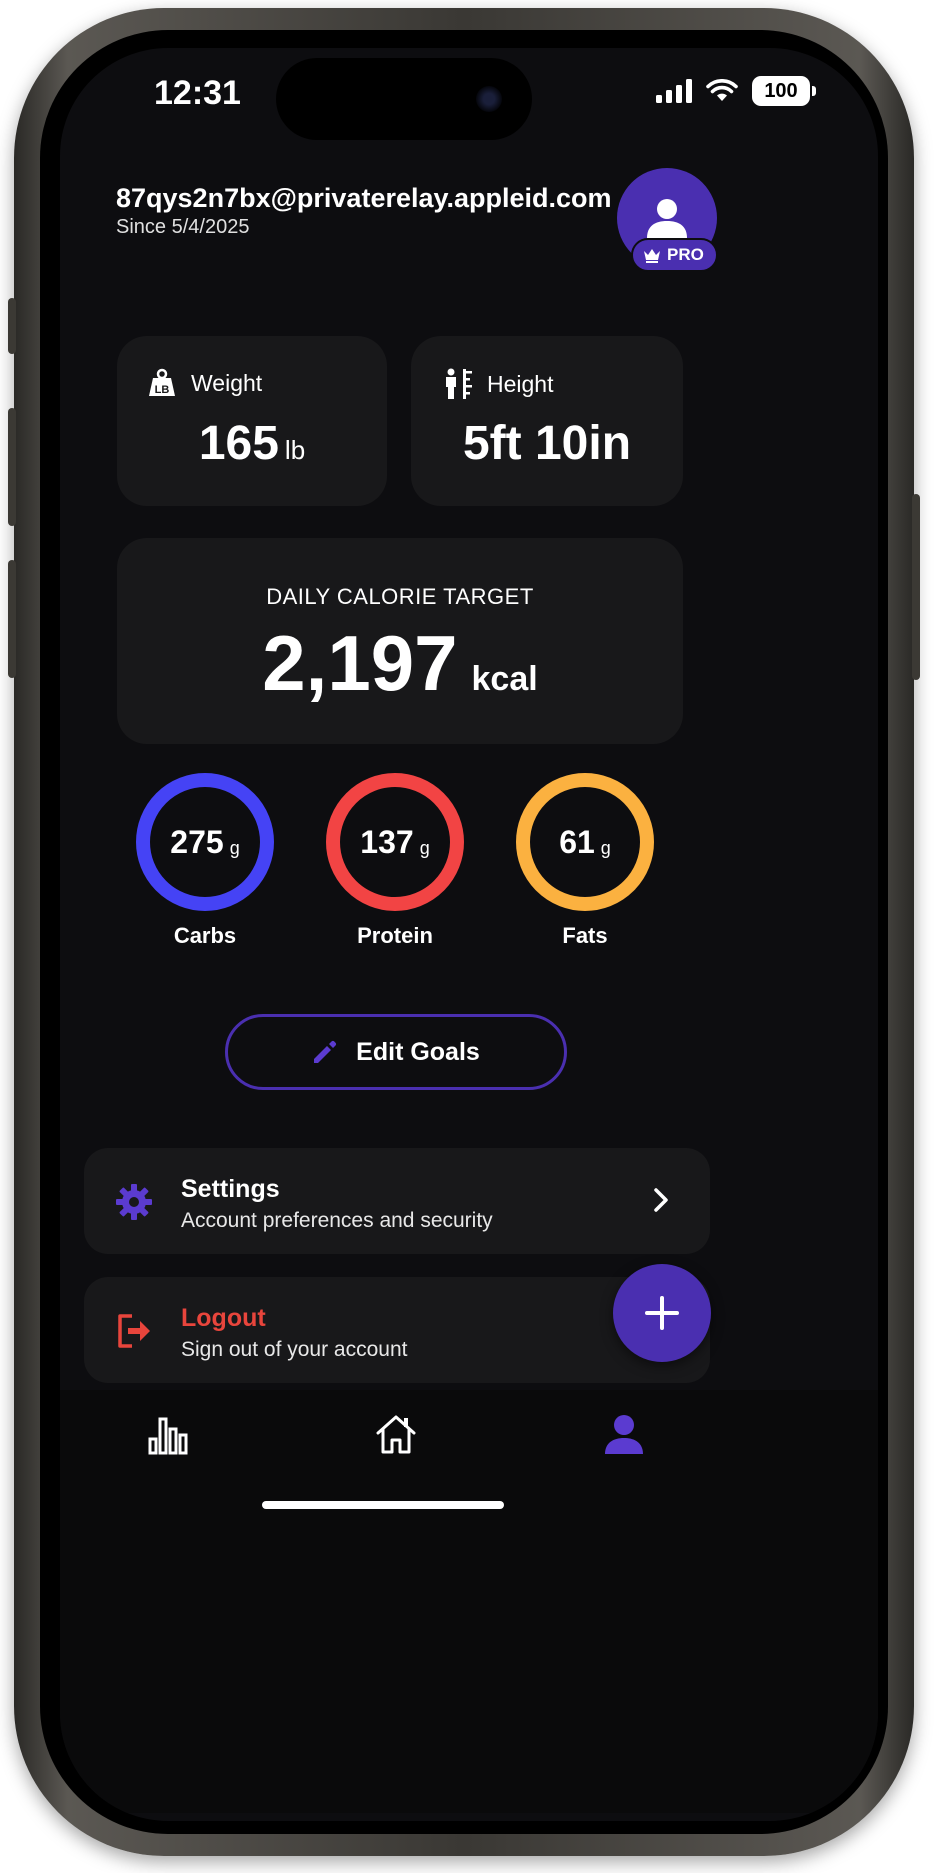 This screenshot has height=1873, width=938. Describe the element at coordinates (325, 1051) in the screenshot. I see `pencil-icon` at that location.